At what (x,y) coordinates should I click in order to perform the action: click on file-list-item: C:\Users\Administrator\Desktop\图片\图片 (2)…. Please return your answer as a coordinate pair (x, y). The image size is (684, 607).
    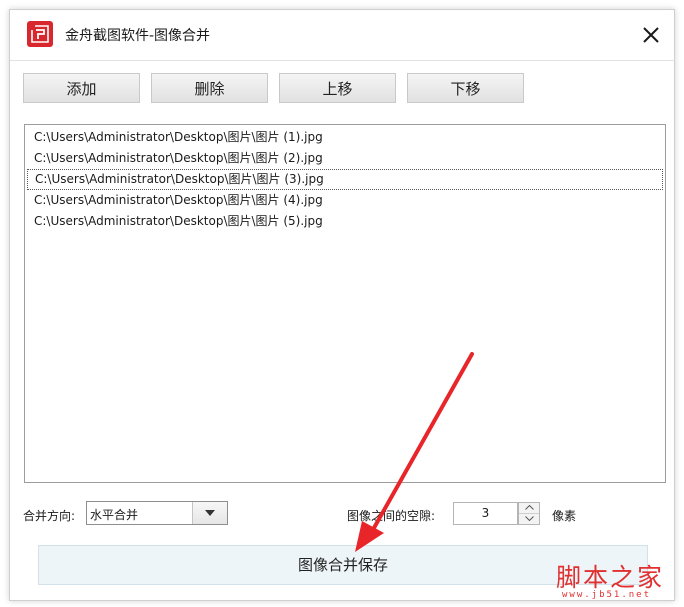
    Looking at the image, I should click on (345, 158).